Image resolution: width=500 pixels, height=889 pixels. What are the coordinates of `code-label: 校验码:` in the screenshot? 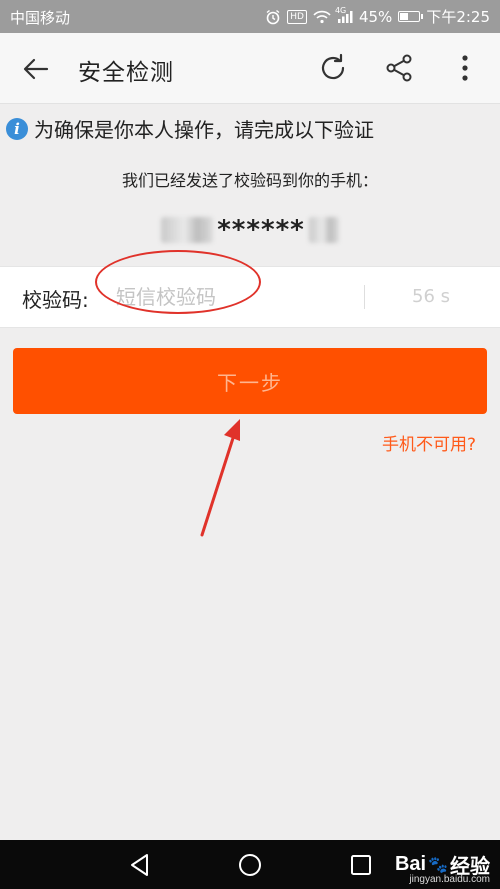 It's located at (55, 300).